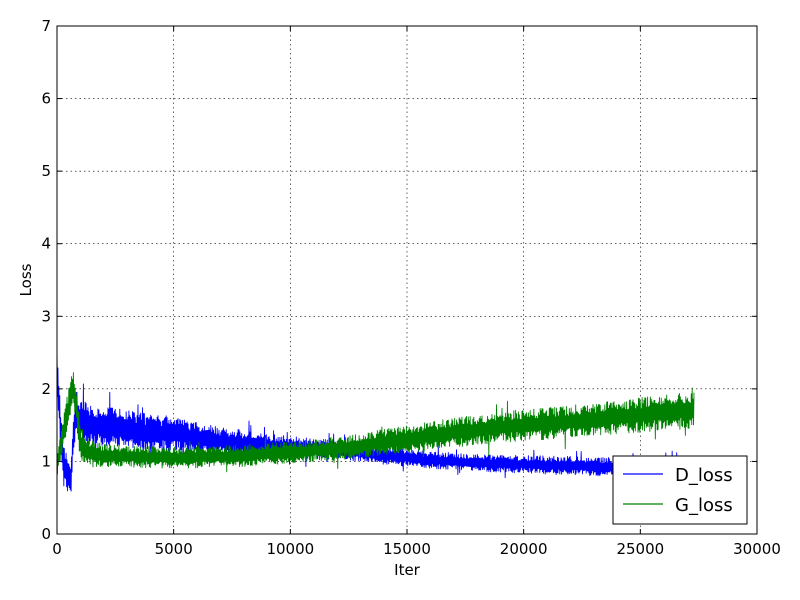 Image resolution: width=800 pixels, height=600 pixels. What do you see at coordinates (46, 171) in the screenshot?
I see `y-tick-label: 5` at bounding box center [46, 171].